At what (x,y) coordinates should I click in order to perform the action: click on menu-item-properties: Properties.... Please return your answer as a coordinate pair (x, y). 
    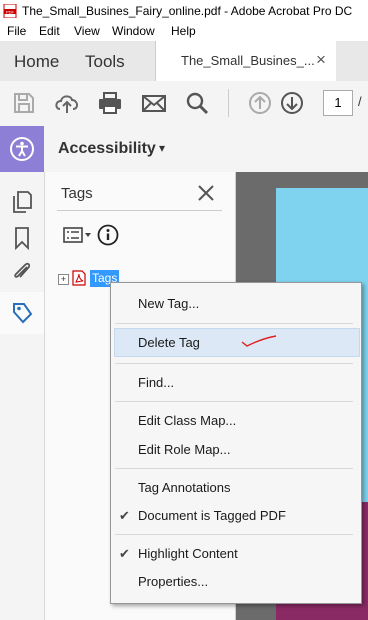
    Looking at the image, I should click on (173, 581).